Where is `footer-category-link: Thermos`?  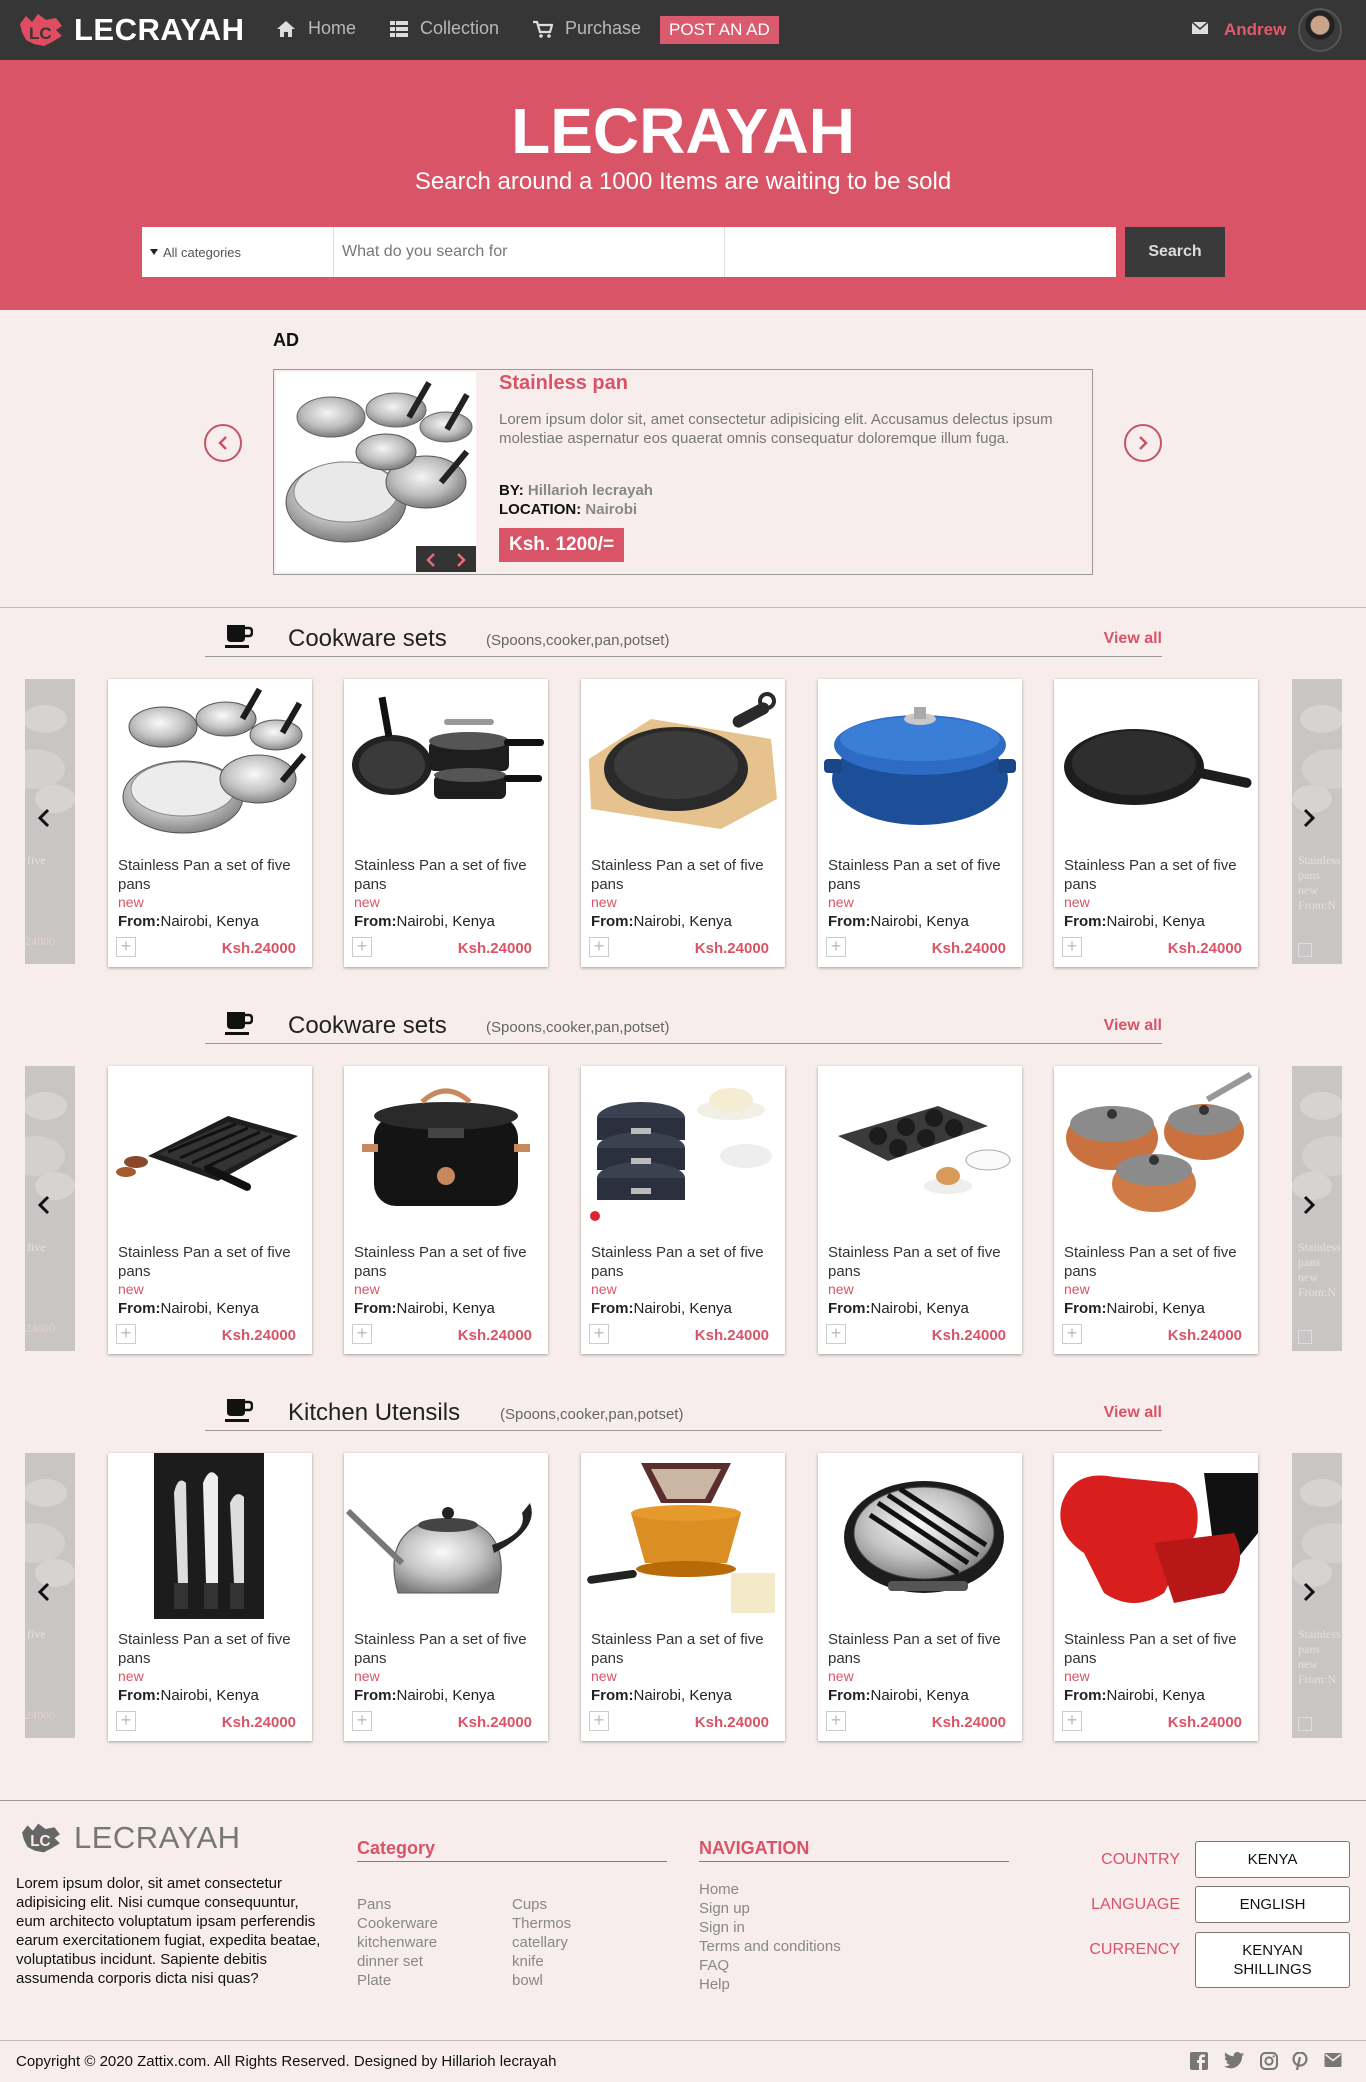 footer-category-link: Thermos is located at coordinates (541, 1923).